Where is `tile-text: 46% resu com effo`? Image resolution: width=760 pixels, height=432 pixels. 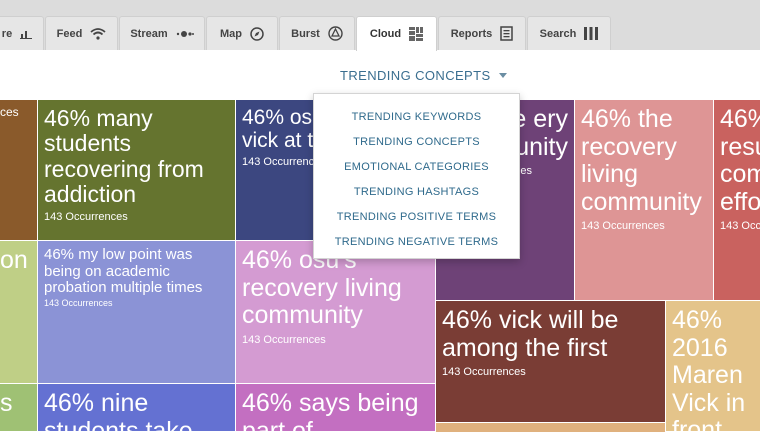 tile-text: 46% resu com effo is located at coordinates (740, 160).